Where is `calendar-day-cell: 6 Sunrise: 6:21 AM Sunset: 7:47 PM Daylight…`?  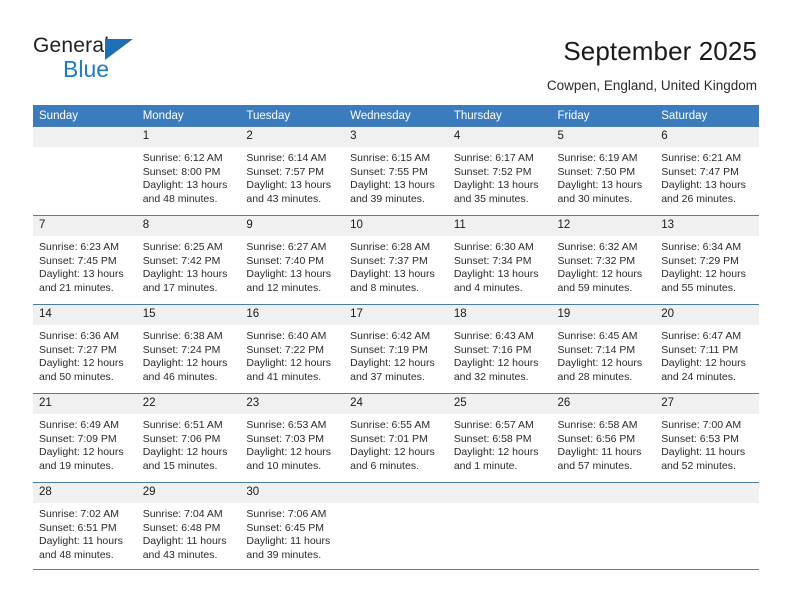 calendar-day-cell: 6 Sunrise: 6:21 AM Sunset: 7:47 PM Daylight… is located at coordinates (707, 171).